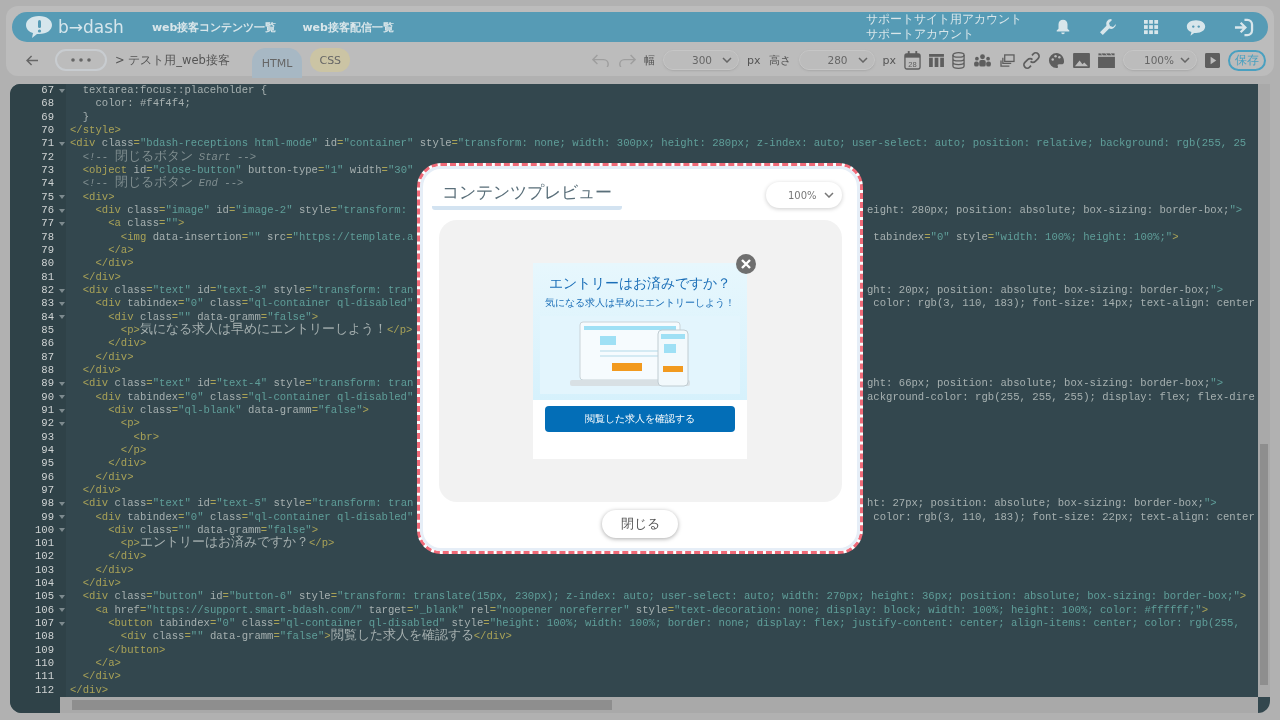 This screenshot has width=1280, height=720. Describe the element at coordinates (651, 610) in the screenshot. I see `code-line: <a href="https://support.smart-bdash.com/" target="_blank" rel="noopener noreferrer" style="text-decoration: none; display: block; width: 100%; height: 100%; color: #ffffff;">` at that location.